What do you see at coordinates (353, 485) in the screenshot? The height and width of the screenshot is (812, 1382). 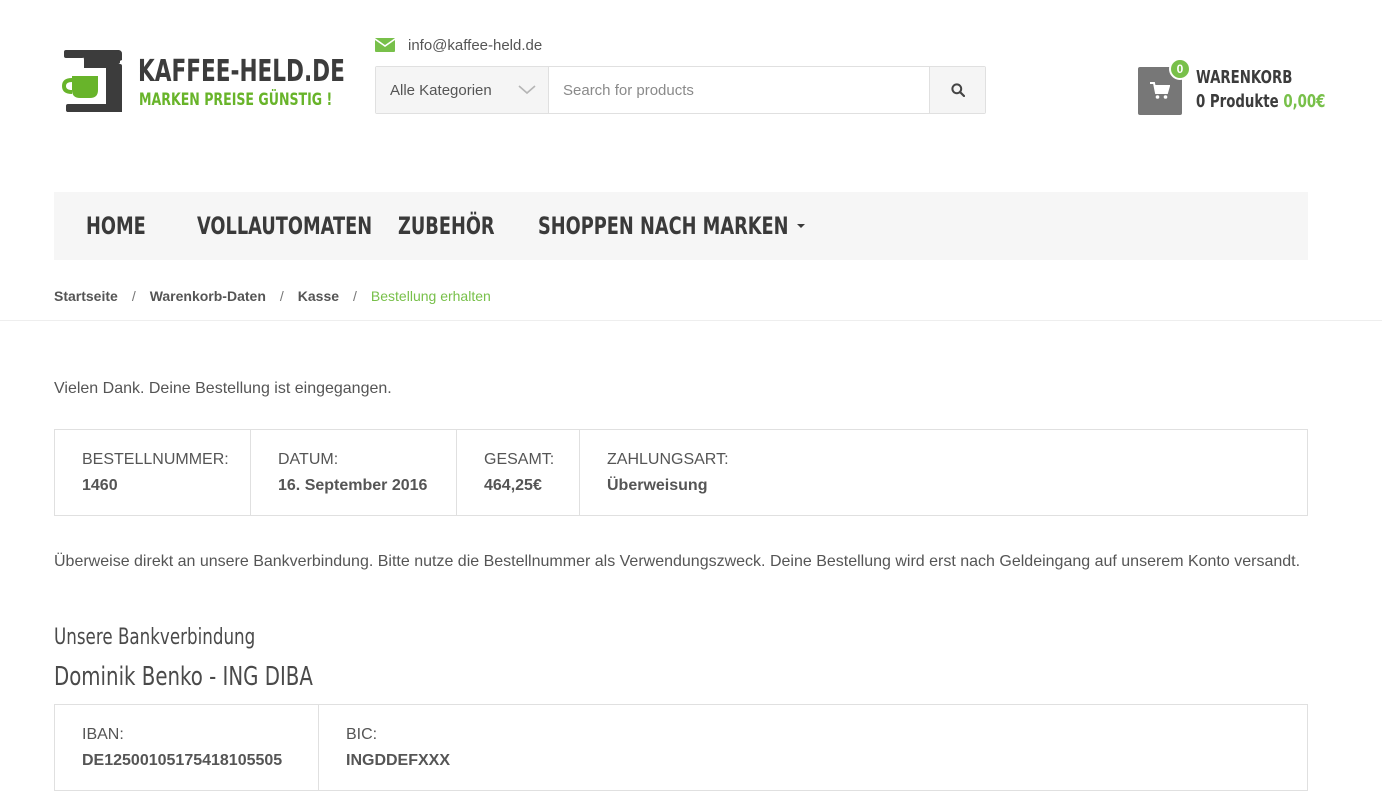 I see `order-detail-value: 16. September 2016` at bounding box center [353, 485].